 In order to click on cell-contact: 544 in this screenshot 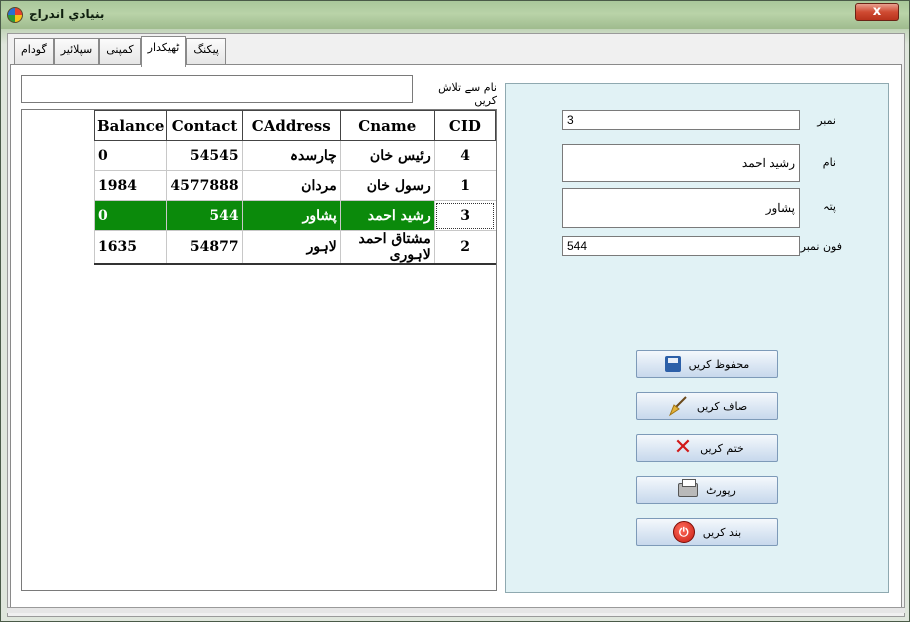, I will do `click(204, 215)`.